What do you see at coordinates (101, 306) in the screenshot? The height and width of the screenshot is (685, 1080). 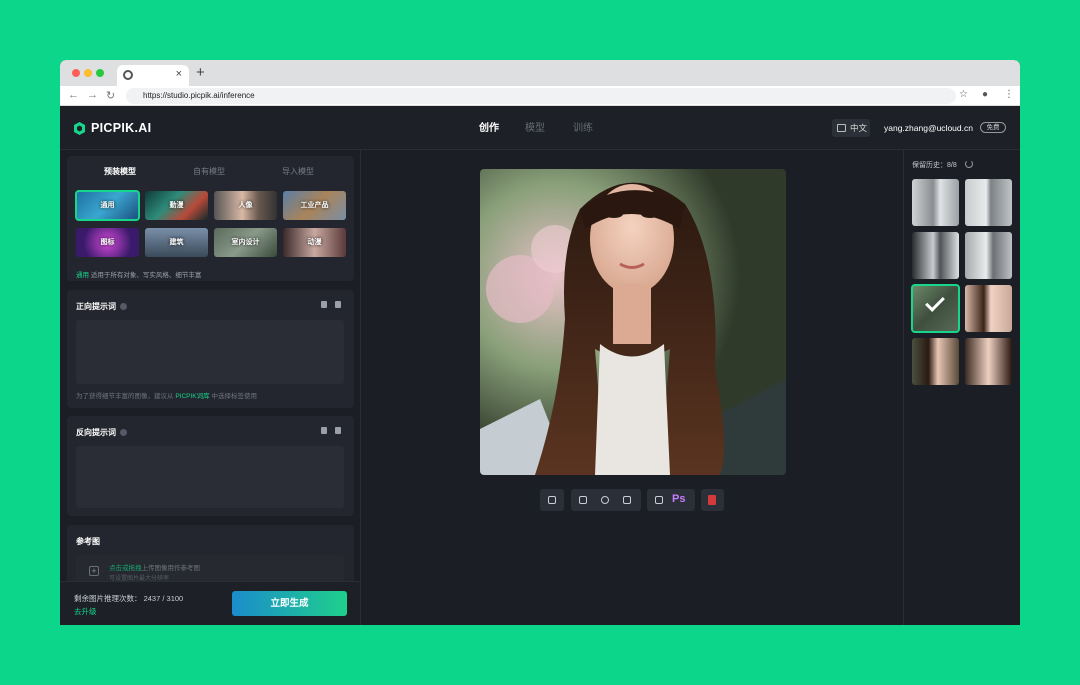 I see `positive-prompt-title: 正向提示词` at bounding box center [101, 306].